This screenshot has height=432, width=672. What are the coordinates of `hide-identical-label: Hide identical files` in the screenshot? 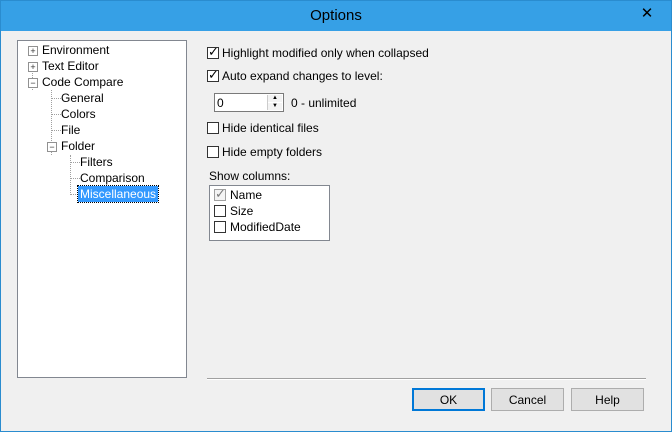 It's located at (270, 128).